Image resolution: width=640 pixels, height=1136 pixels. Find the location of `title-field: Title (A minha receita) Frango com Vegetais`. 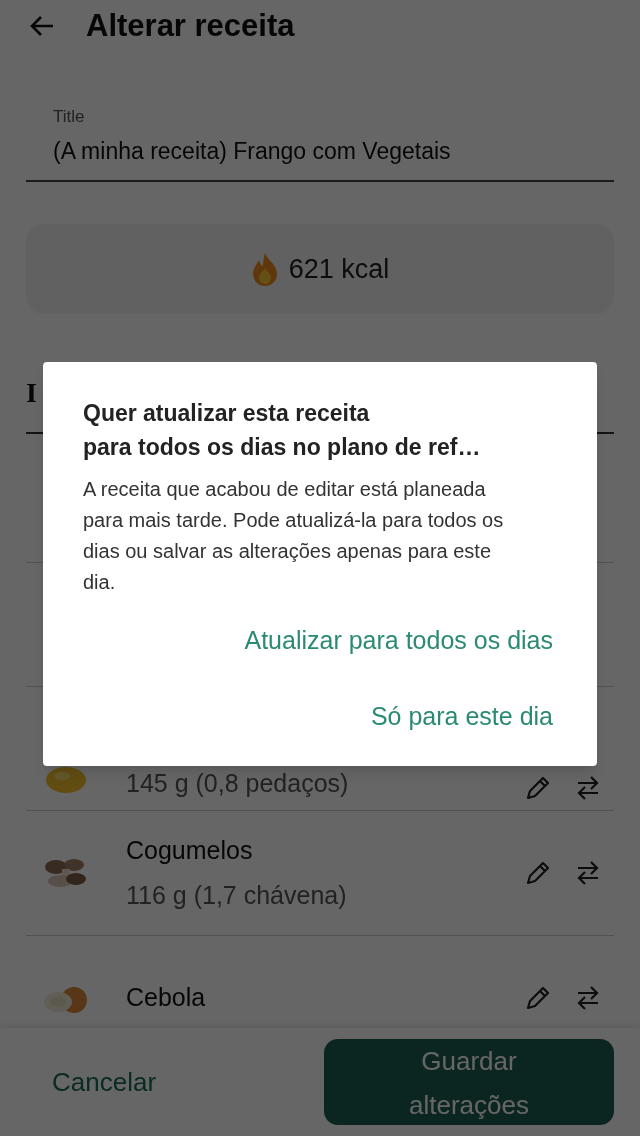

title-field: Title (A minha receita) Frango com Vegetais is located at coordinates (320, 143).